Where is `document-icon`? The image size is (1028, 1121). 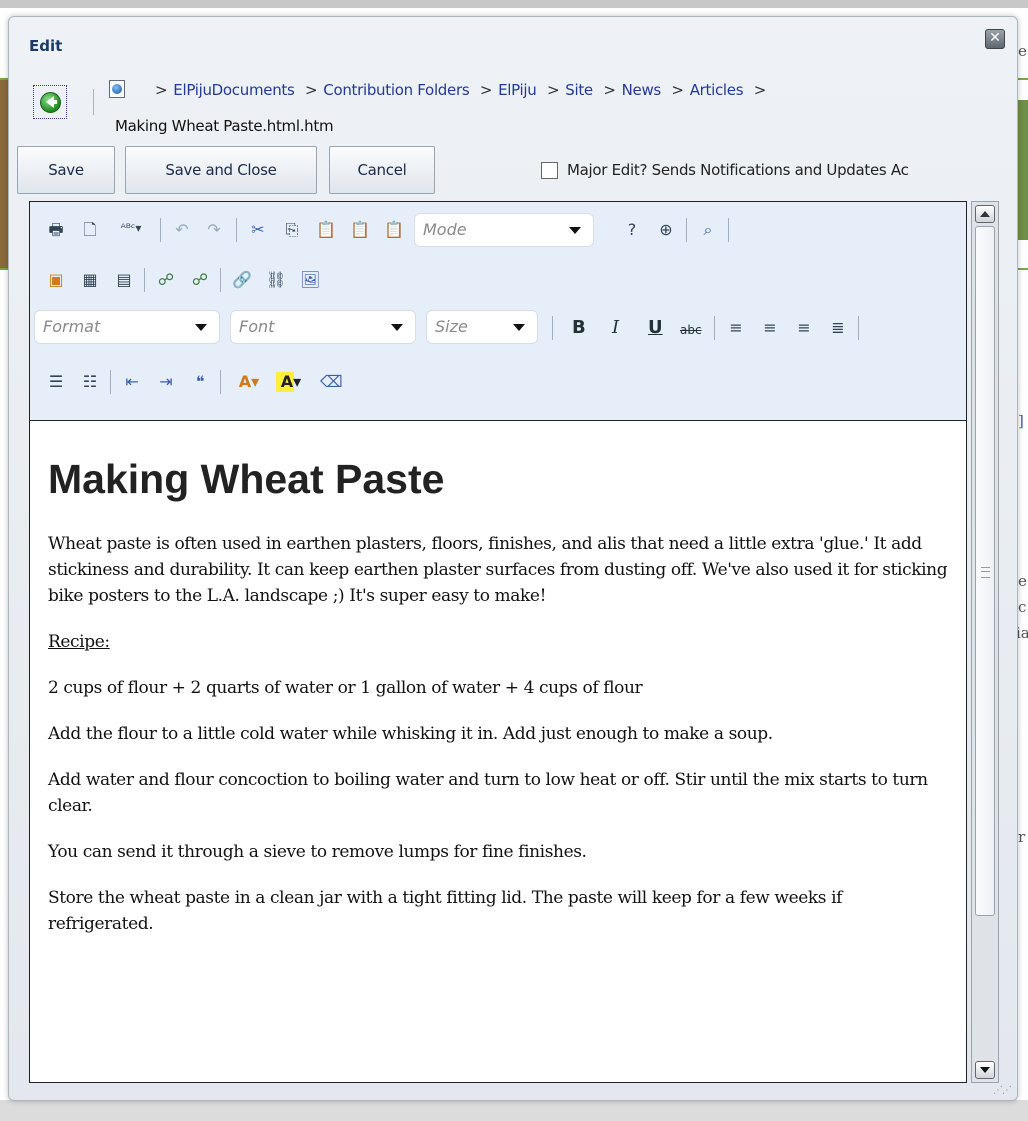
document-icon is located at coordinates (117, 89).